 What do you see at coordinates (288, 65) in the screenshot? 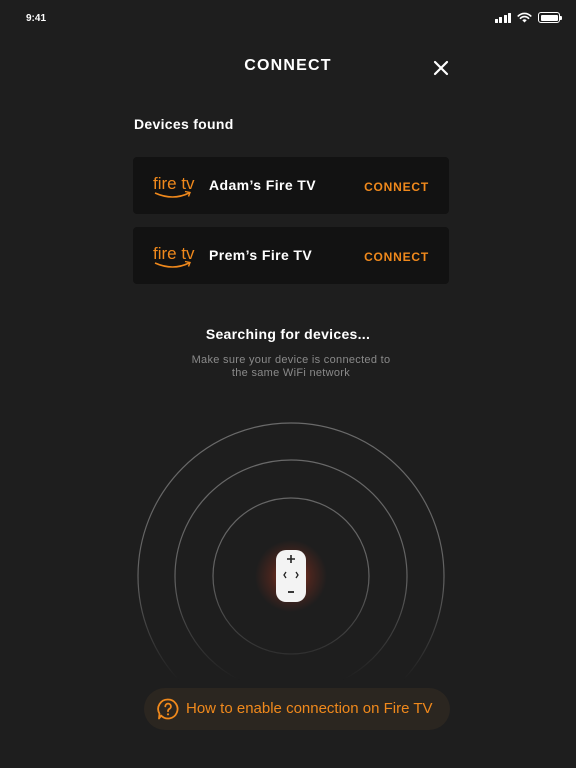
I see `page-title: CONNECT` at bounding box center [288, 65].